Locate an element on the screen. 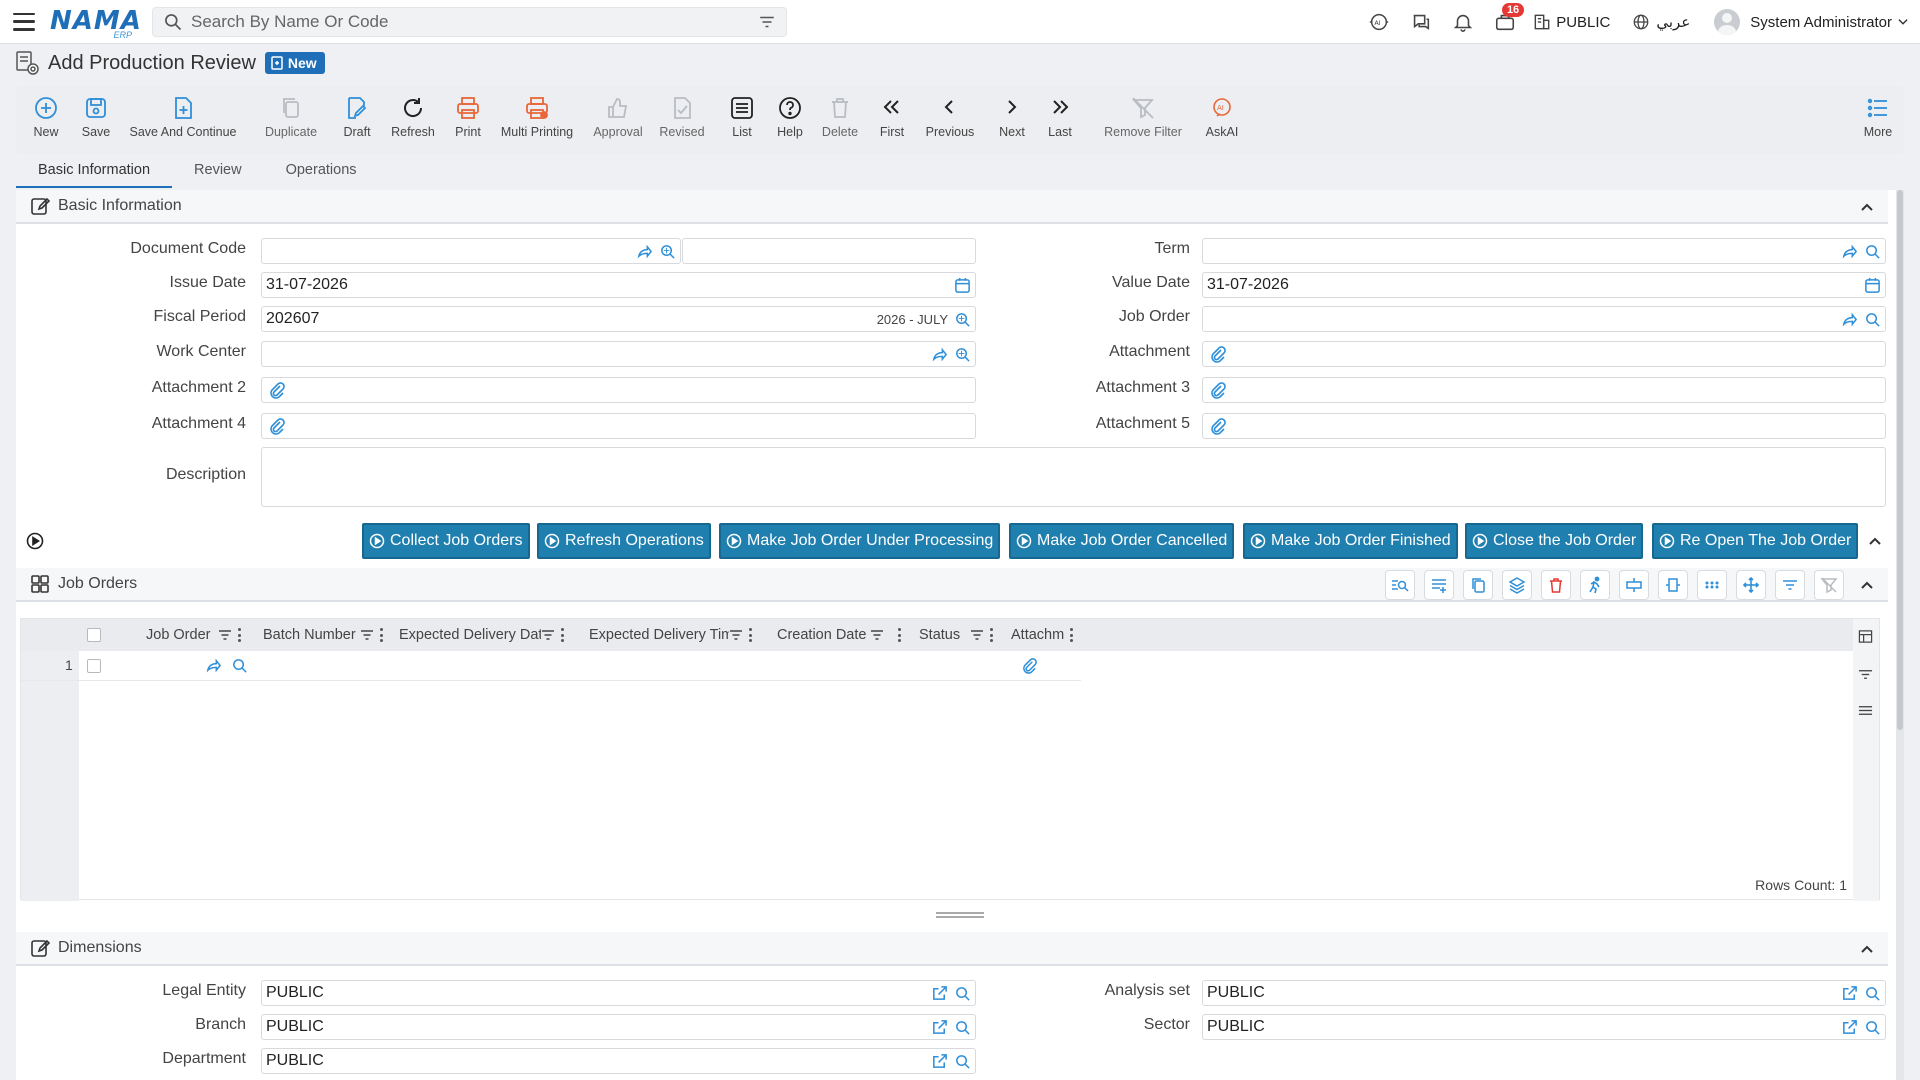 The height and width of the screenshot is (1080, 1920). attachment-4-field is located at coordinates (618, 426).